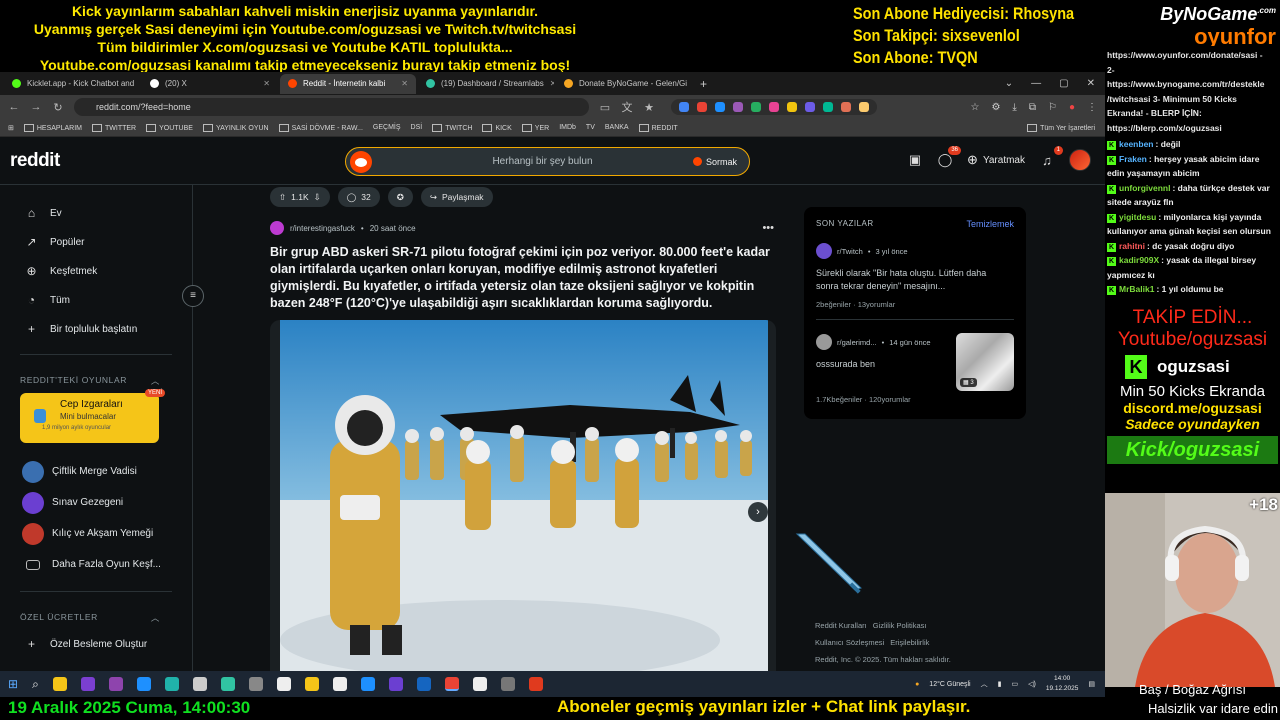  I want to click on chevron-right-icon: ›, so click(758, 512).